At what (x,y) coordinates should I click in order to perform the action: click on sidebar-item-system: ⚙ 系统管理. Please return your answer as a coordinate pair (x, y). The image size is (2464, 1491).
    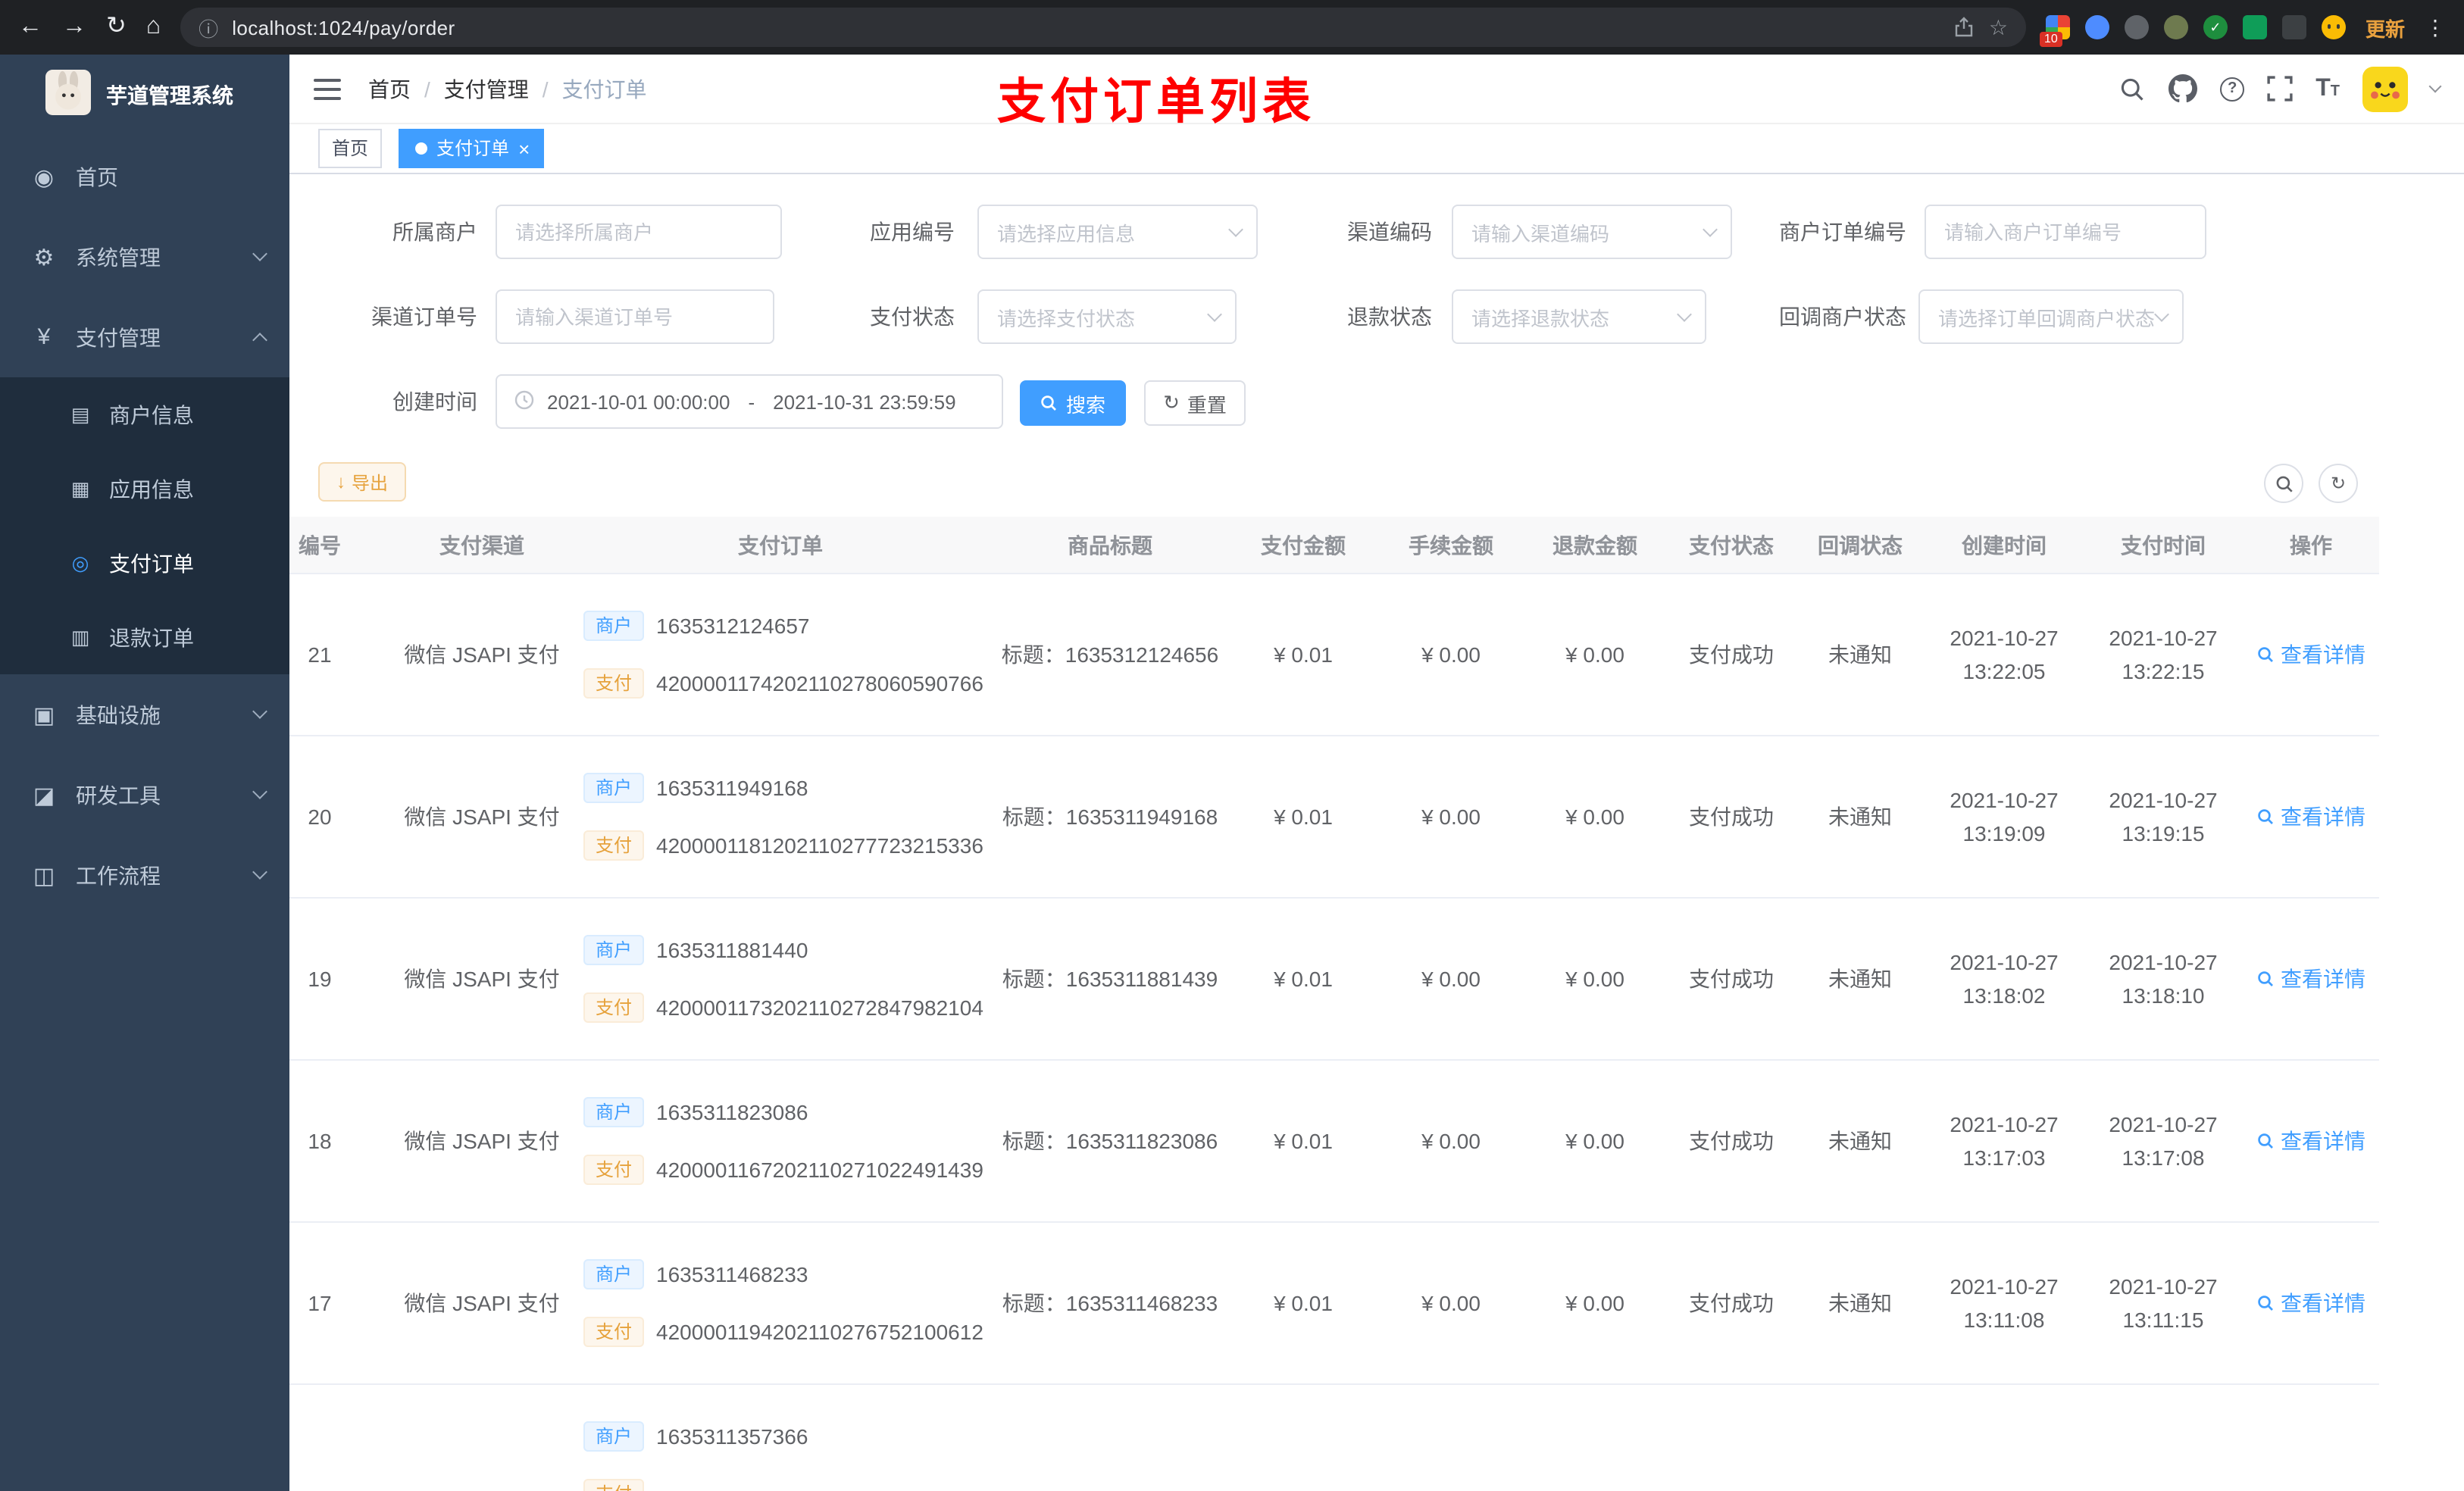
    Looking at the image, I should click on (144, 257).